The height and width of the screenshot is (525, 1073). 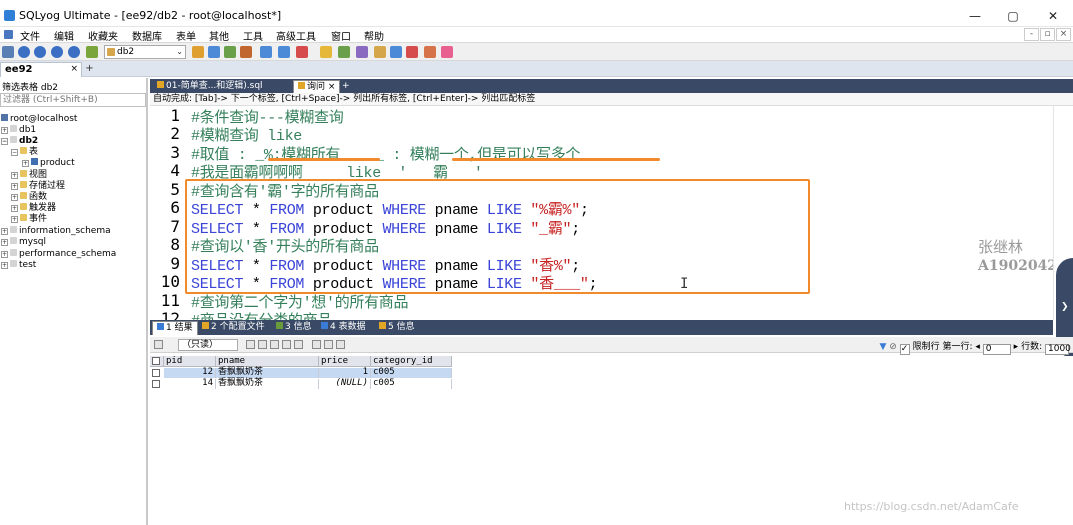 I want to click on cell-pid: 12, so click(x=190, y=373).